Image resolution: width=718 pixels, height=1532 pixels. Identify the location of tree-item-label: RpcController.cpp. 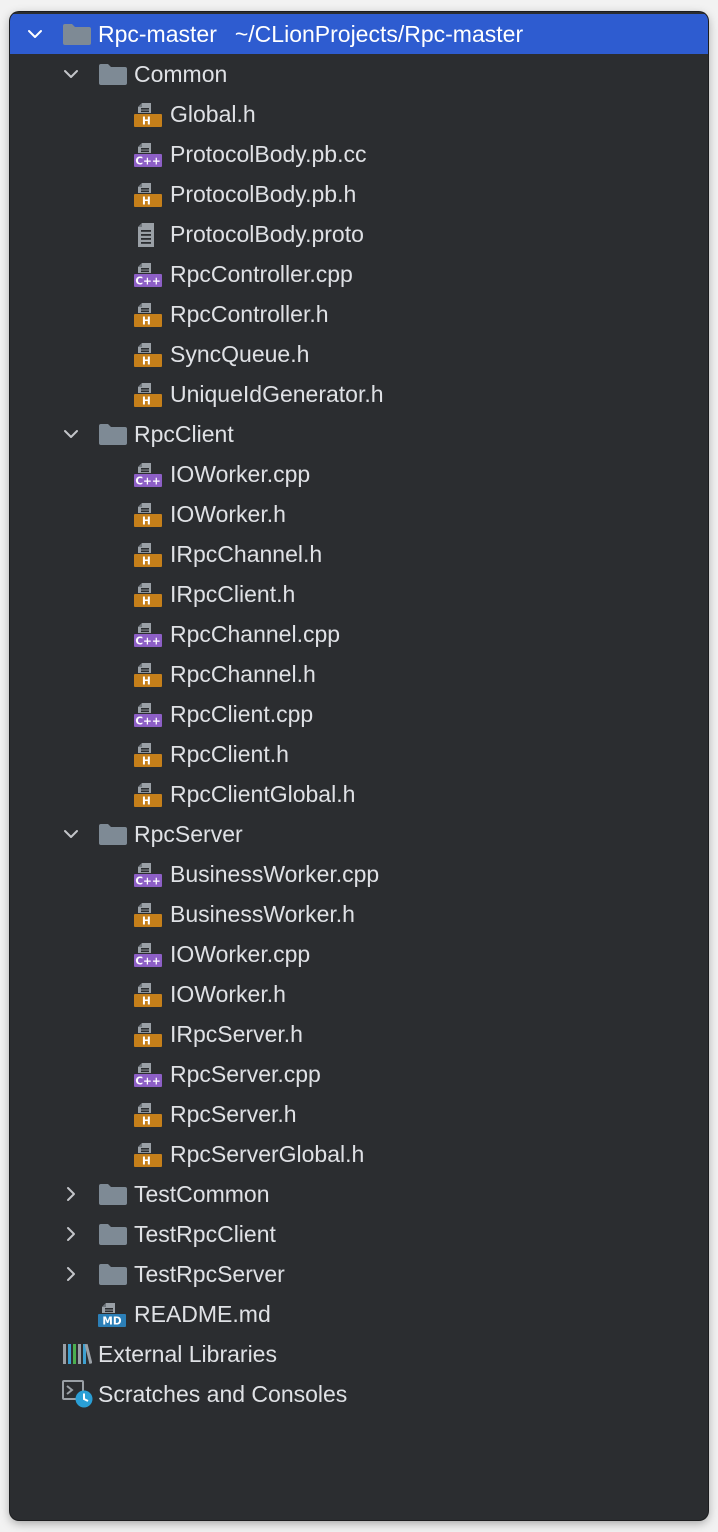
(261, 274).